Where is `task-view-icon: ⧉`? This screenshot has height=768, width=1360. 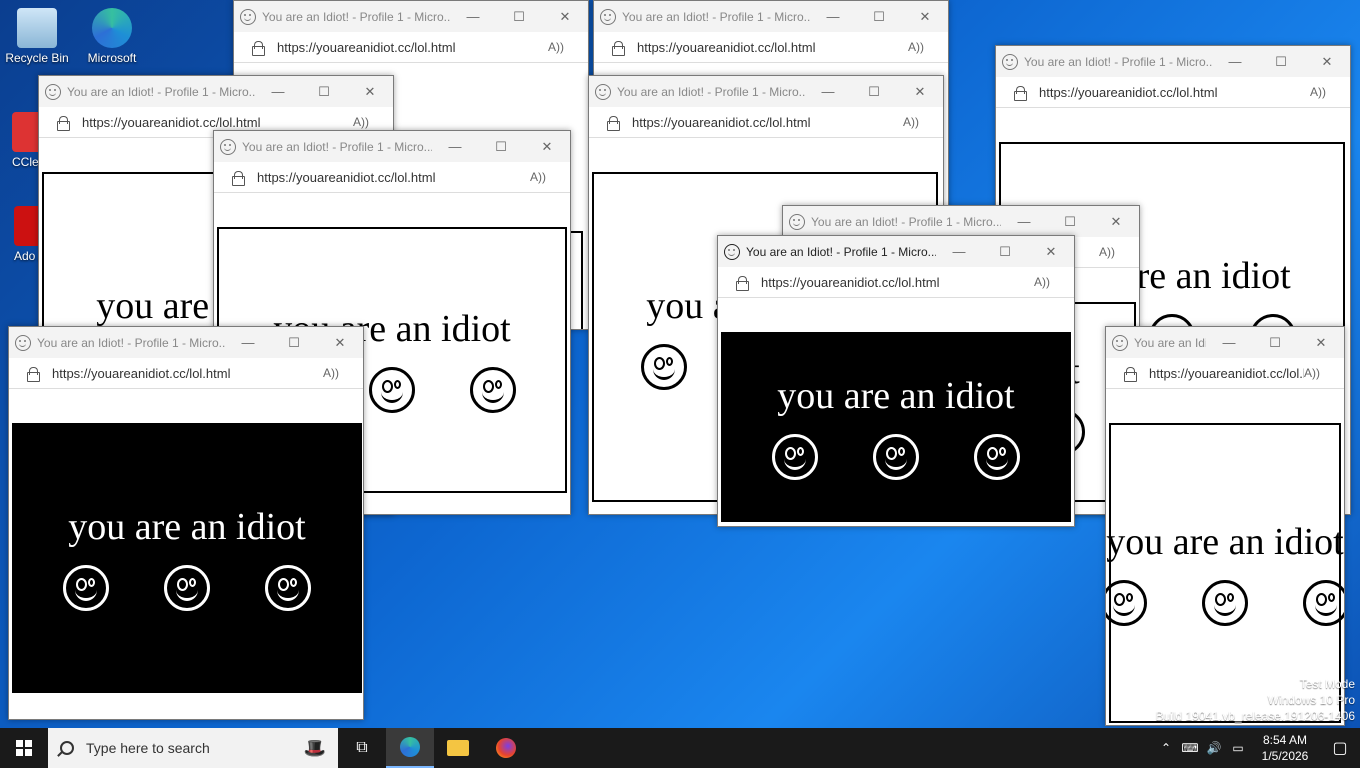
task-view-icon: ⧉ is located at coordinates (362, 747).